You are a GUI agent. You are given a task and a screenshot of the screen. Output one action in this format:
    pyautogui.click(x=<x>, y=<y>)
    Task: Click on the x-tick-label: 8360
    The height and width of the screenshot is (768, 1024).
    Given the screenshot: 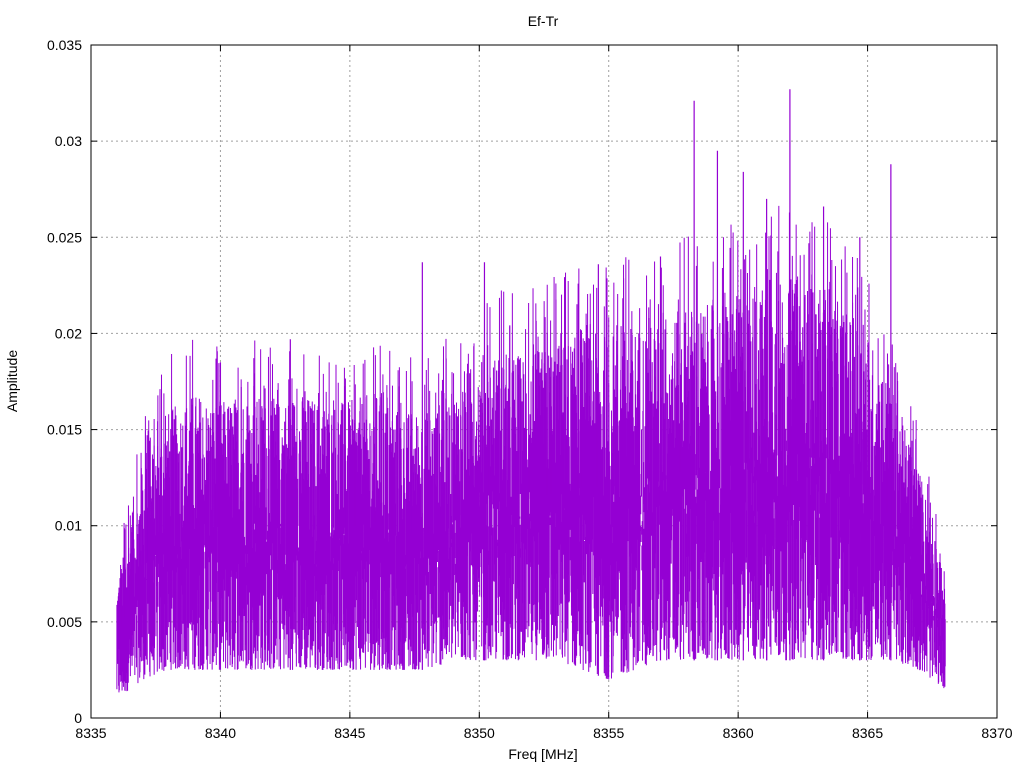 What is the action you would take?
    pyautogui.click(x=738, y=733)
    